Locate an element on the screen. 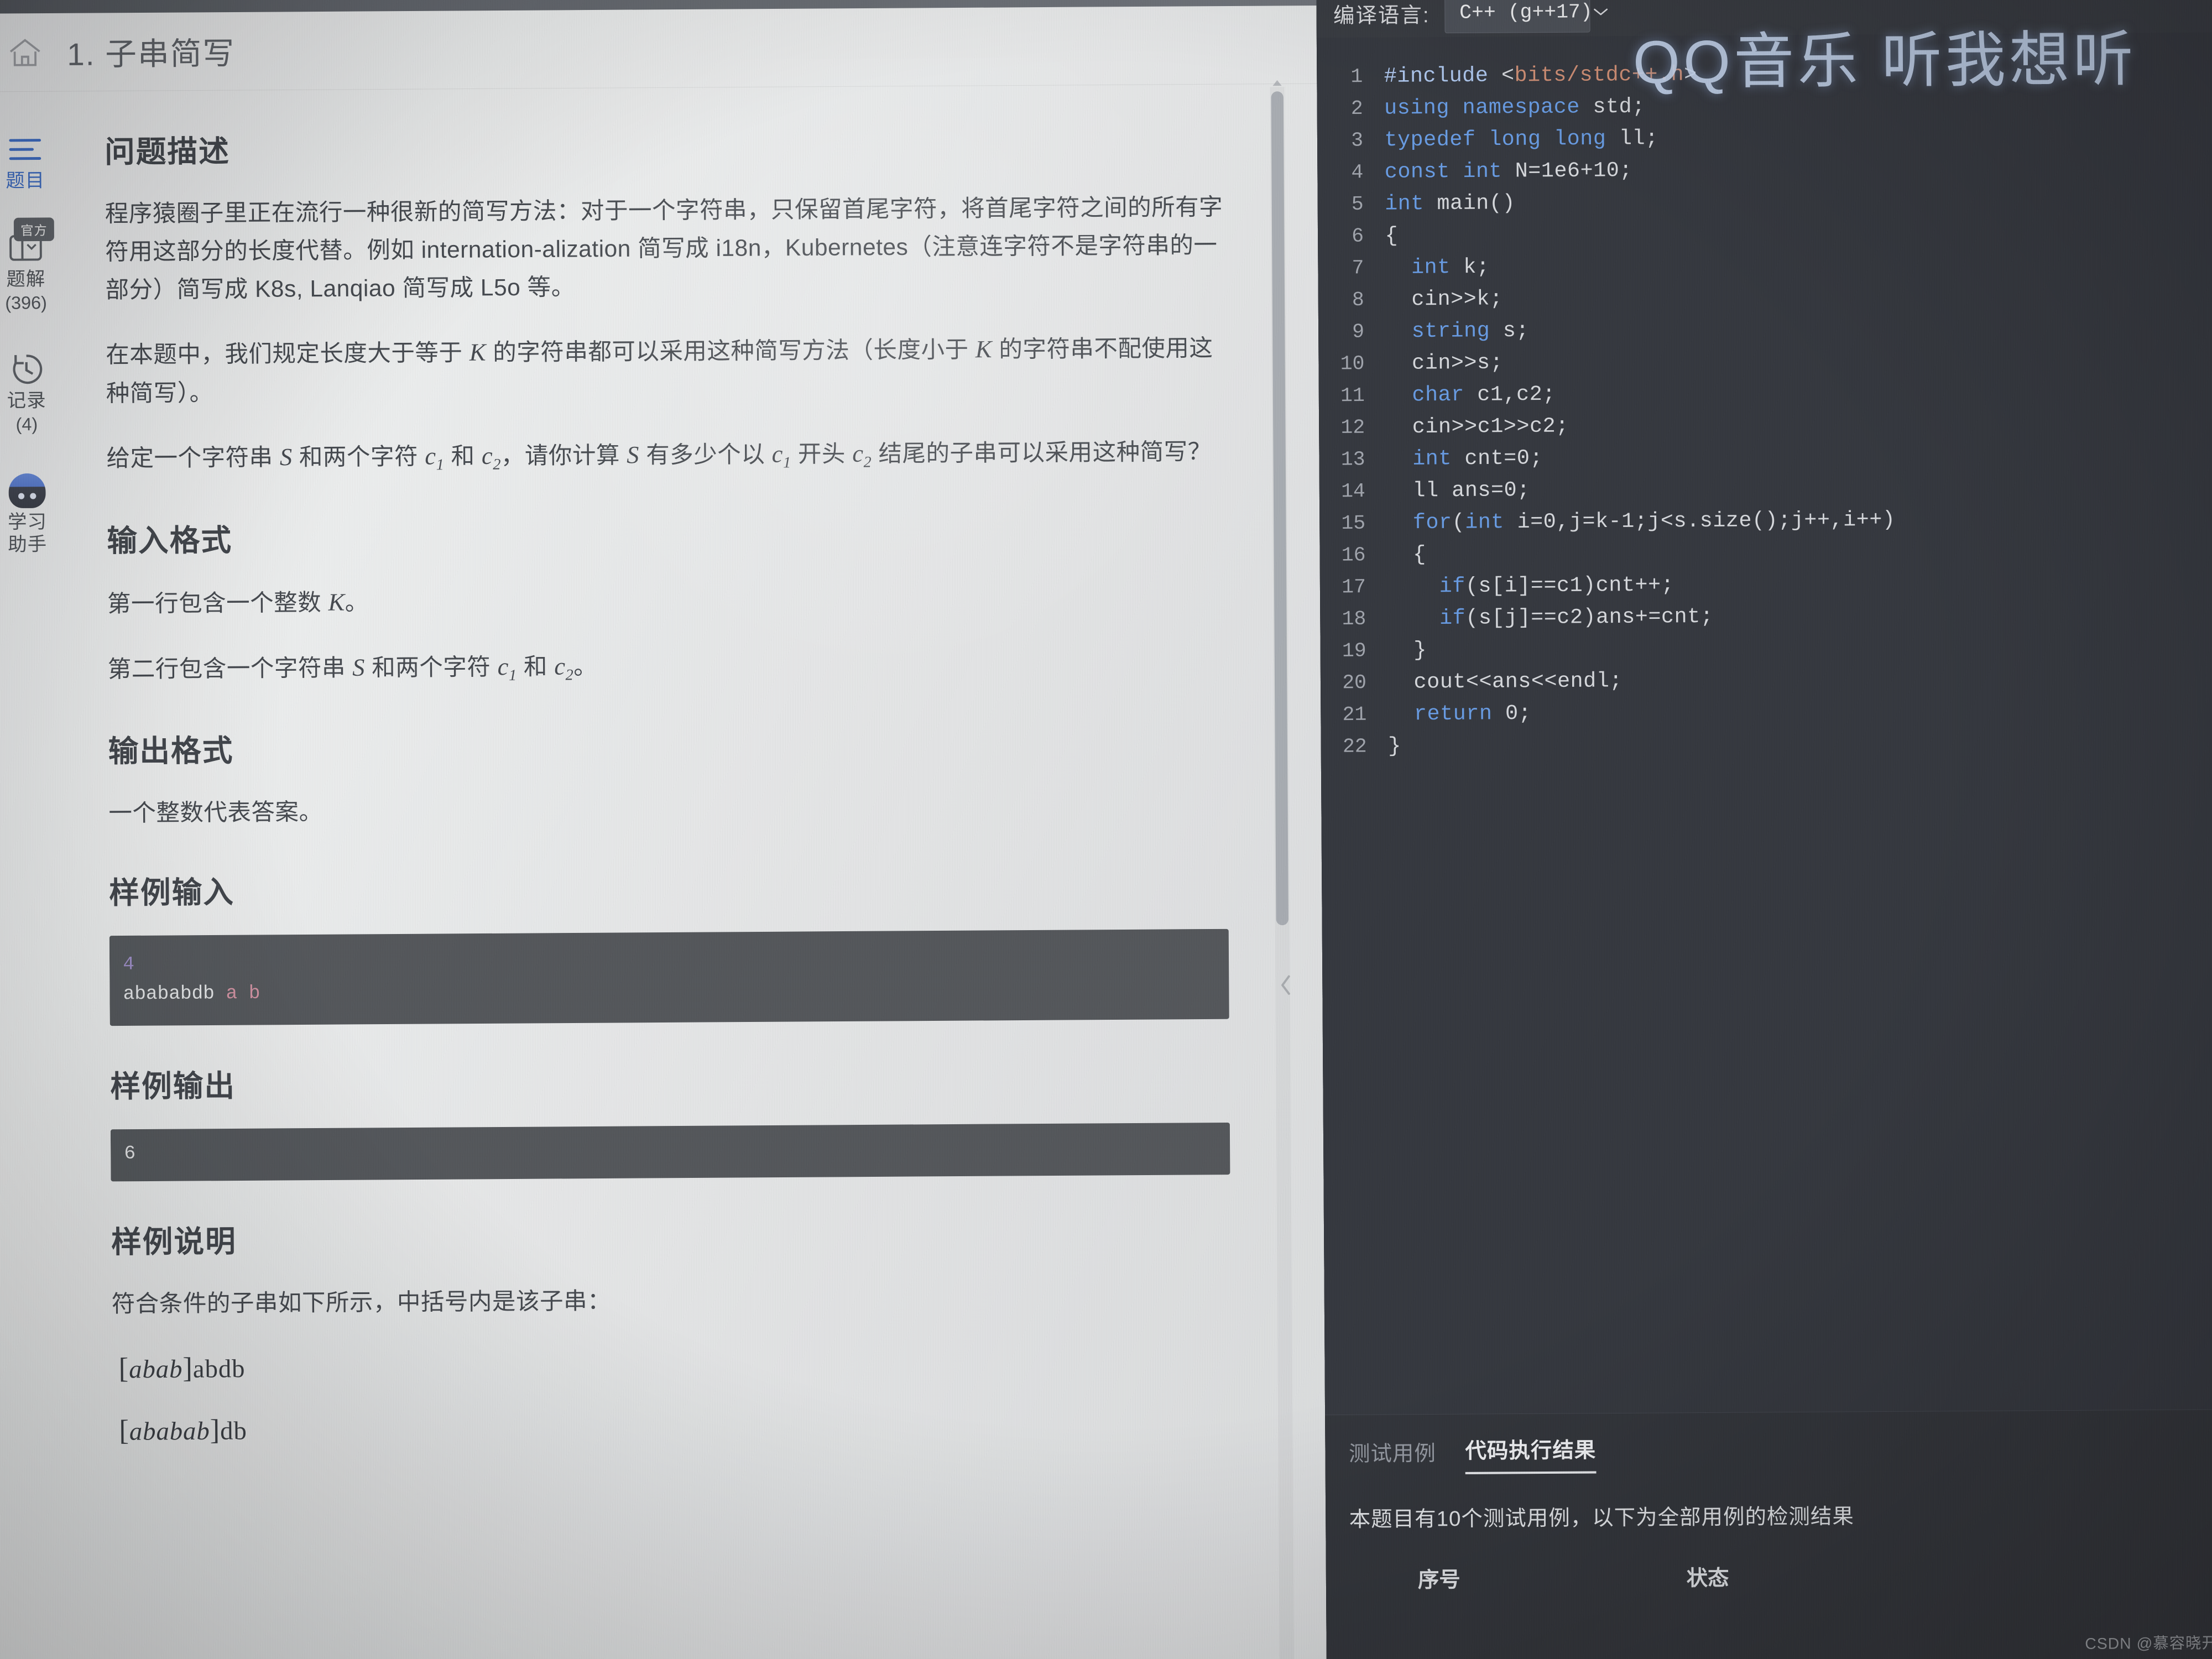 Image resolution: width=2212 pixels, height=1659 pixels. code-line: 3 typedef long long ll; is located at coordinates (1765, 142).